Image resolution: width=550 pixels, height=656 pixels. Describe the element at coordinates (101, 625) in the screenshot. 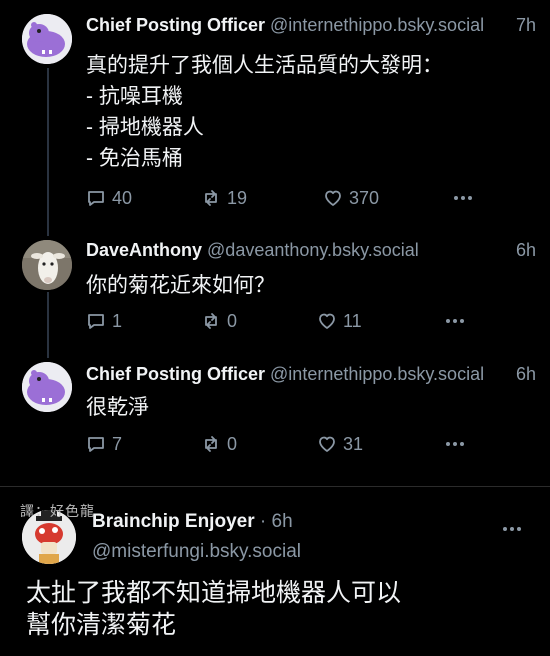

I see `post-line: 幫你清潔菊花` at that location.